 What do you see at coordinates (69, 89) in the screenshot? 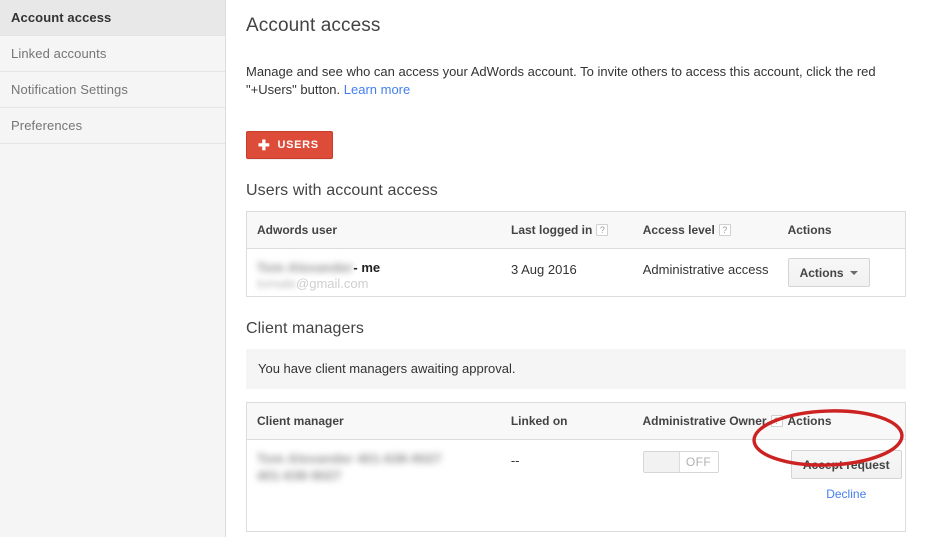
I see `sidebar-item-label: Notification Settings` at bounding box center [69, 89].